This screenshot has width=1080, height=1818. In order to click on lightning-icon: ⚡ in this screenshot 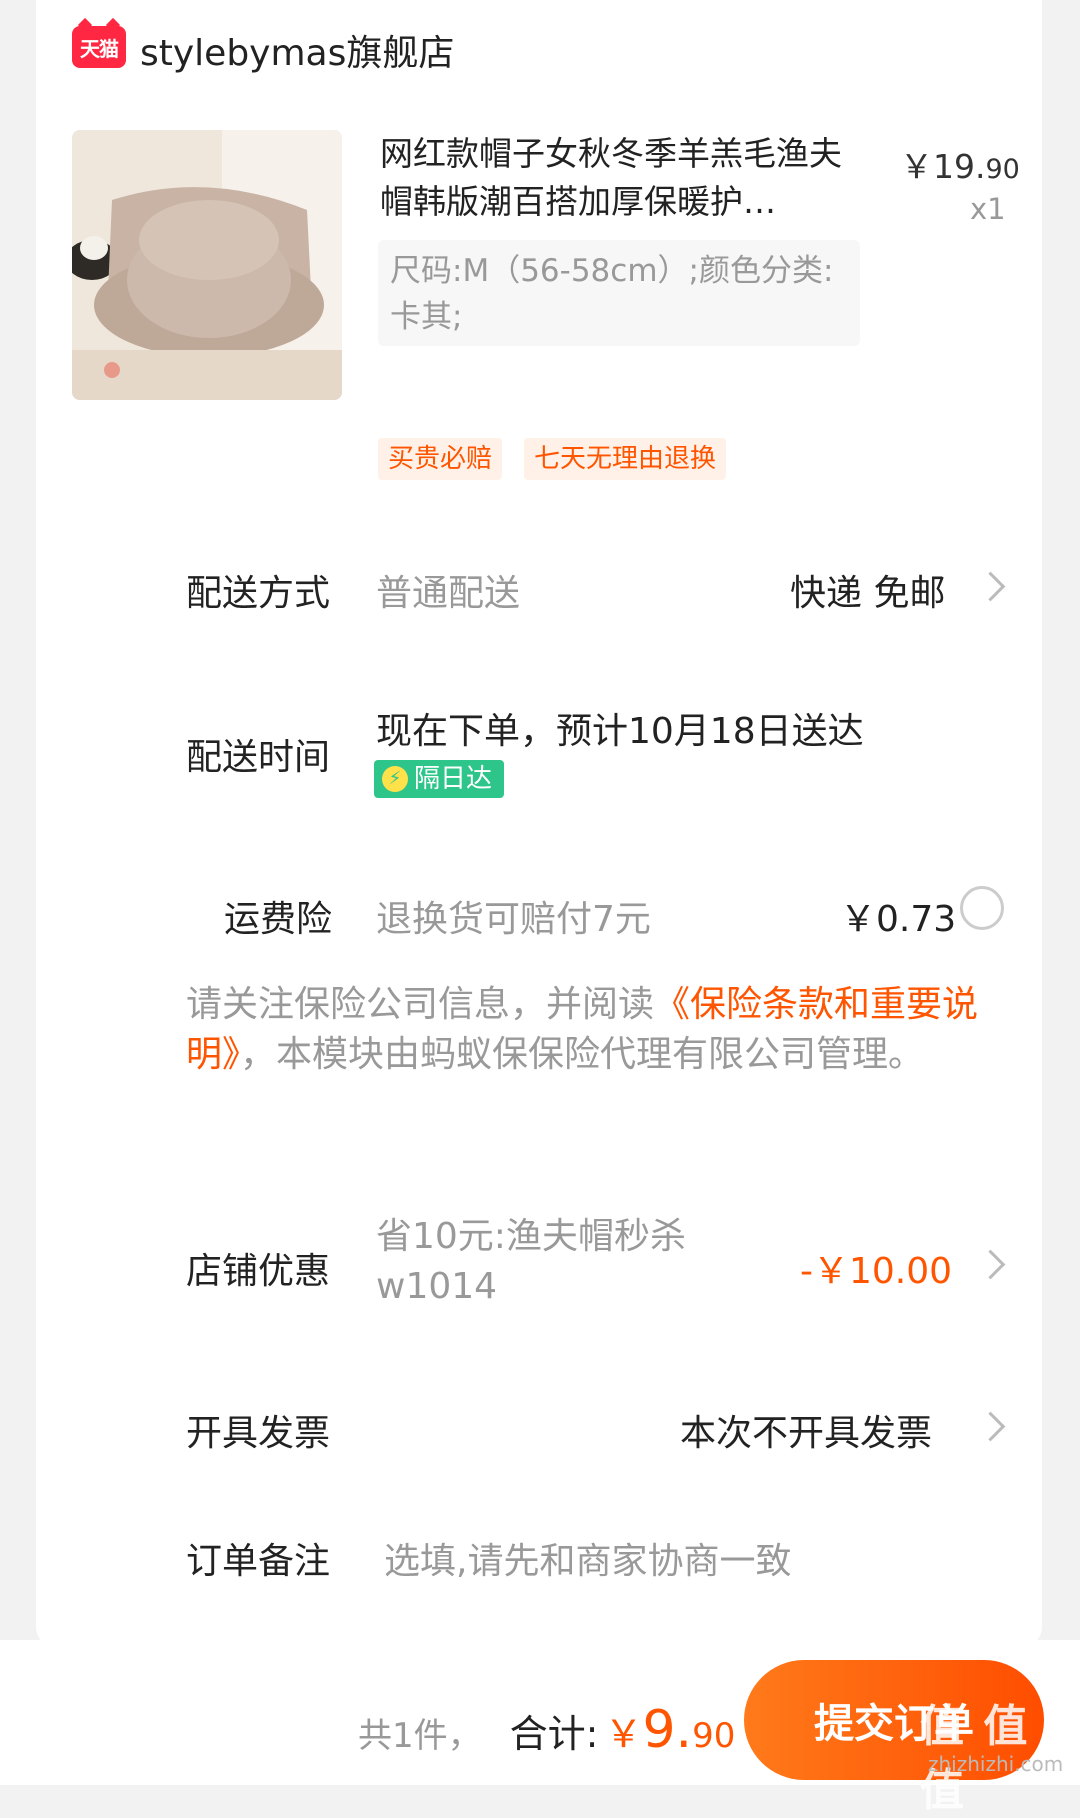, I will do `click(395, 779)`.